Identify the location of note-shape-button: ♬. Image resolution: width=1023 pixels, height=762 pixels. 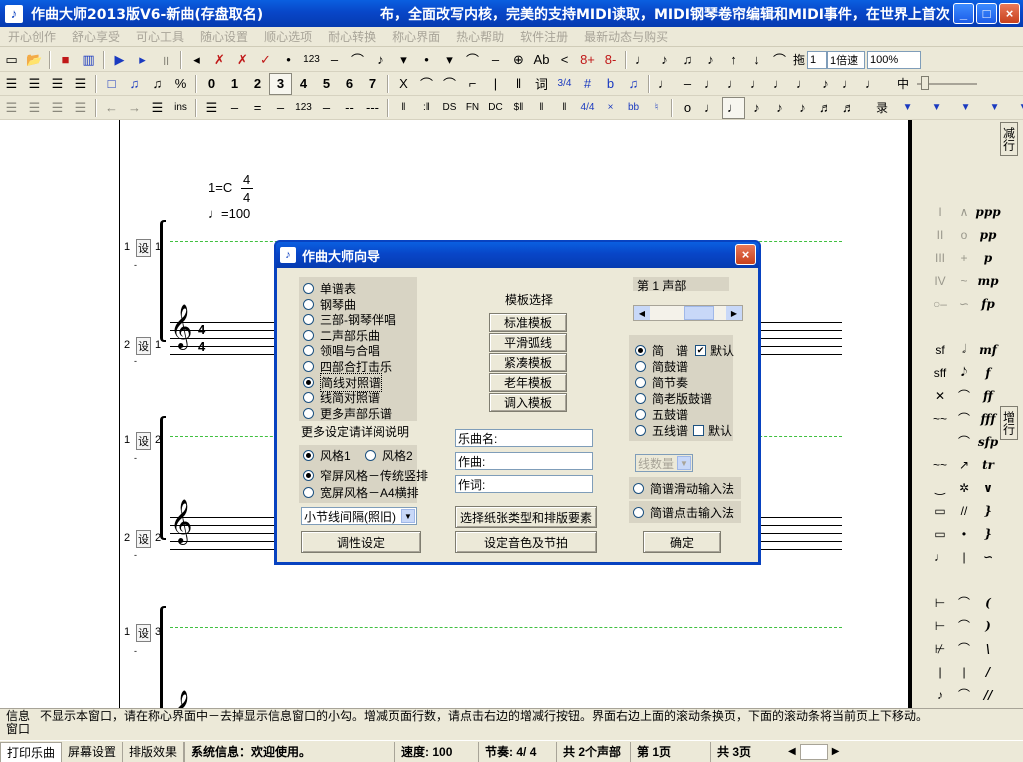
(848, 108).